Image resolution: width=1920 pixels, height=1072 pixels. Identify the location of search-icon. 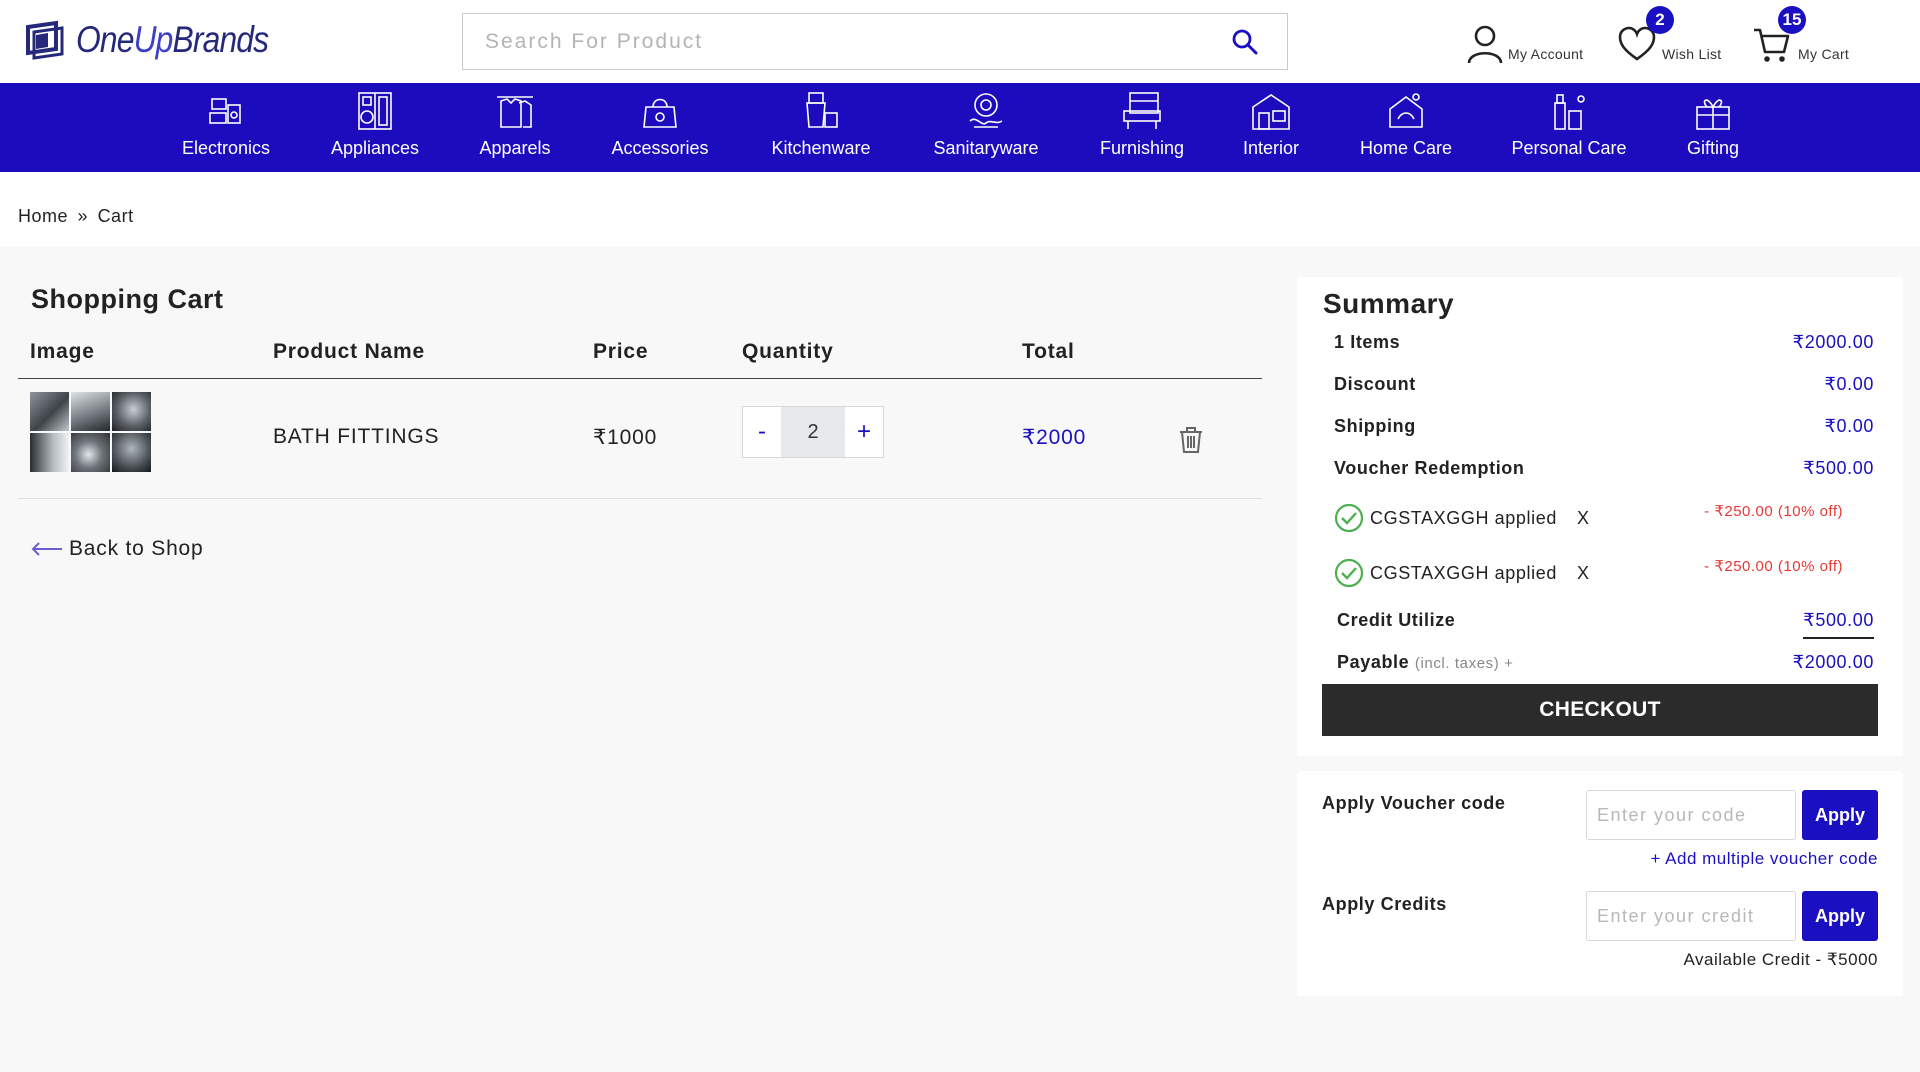
(1245, 42).